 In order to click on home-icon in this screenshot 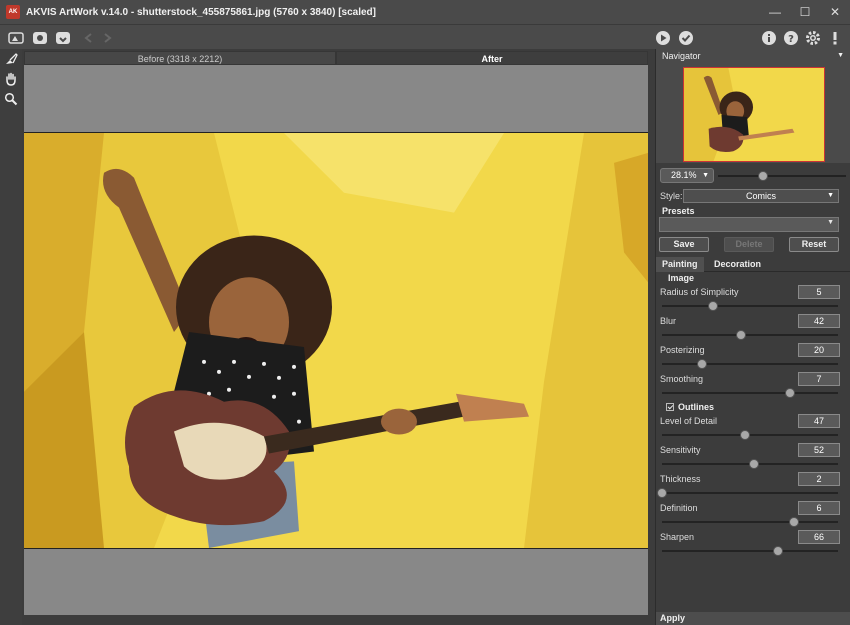, I will do `click(15, 37)`.